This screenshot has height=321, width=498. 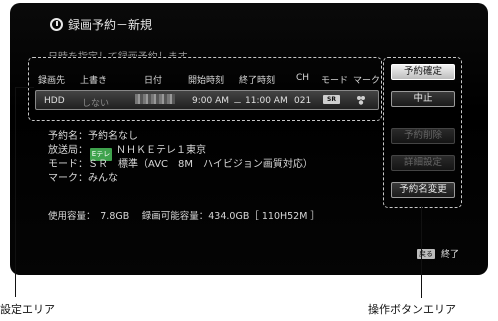 I want to click on info-name: 予約名：予約名なし, so click(x=93, y=136).